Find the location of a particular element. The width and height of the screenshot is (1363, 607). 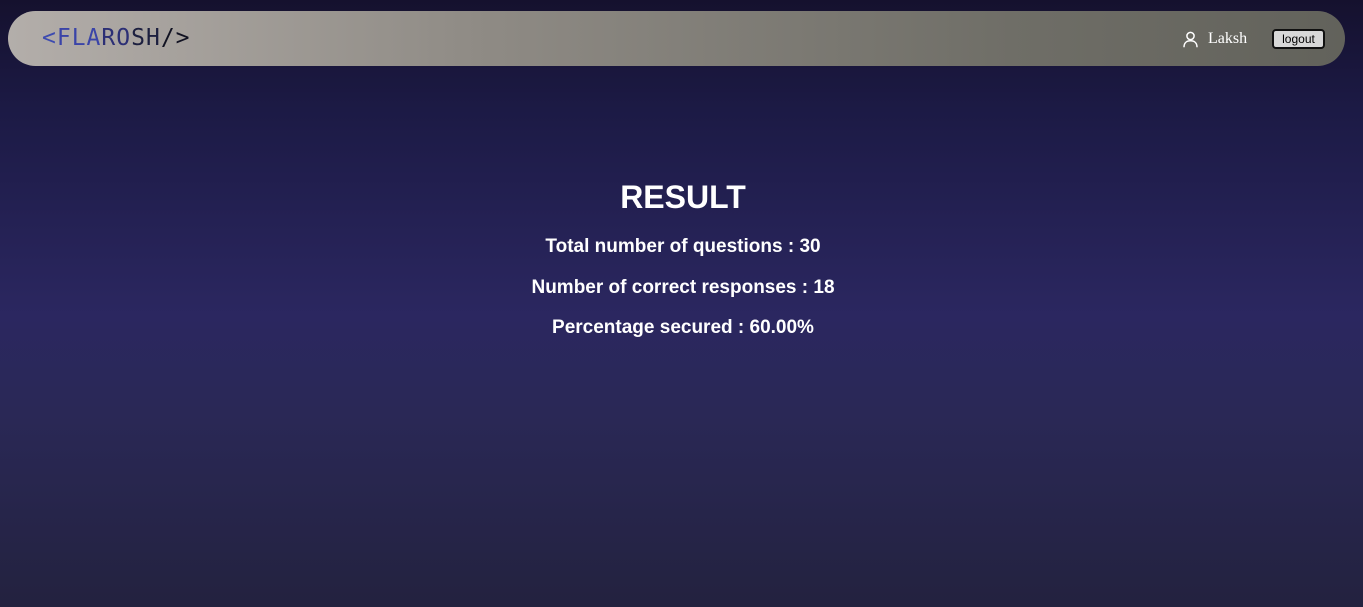

percentage-text: Percentage secured : 60.00% is located at coordinates (683, 327).